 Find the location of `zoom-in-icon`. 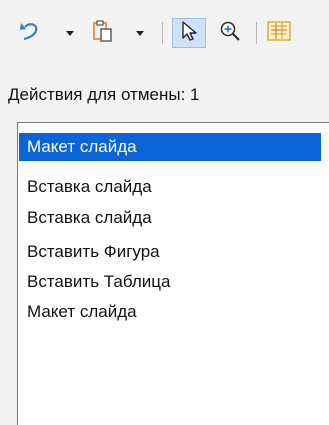

zoom-in-icon is located at coordinates (230, 33).